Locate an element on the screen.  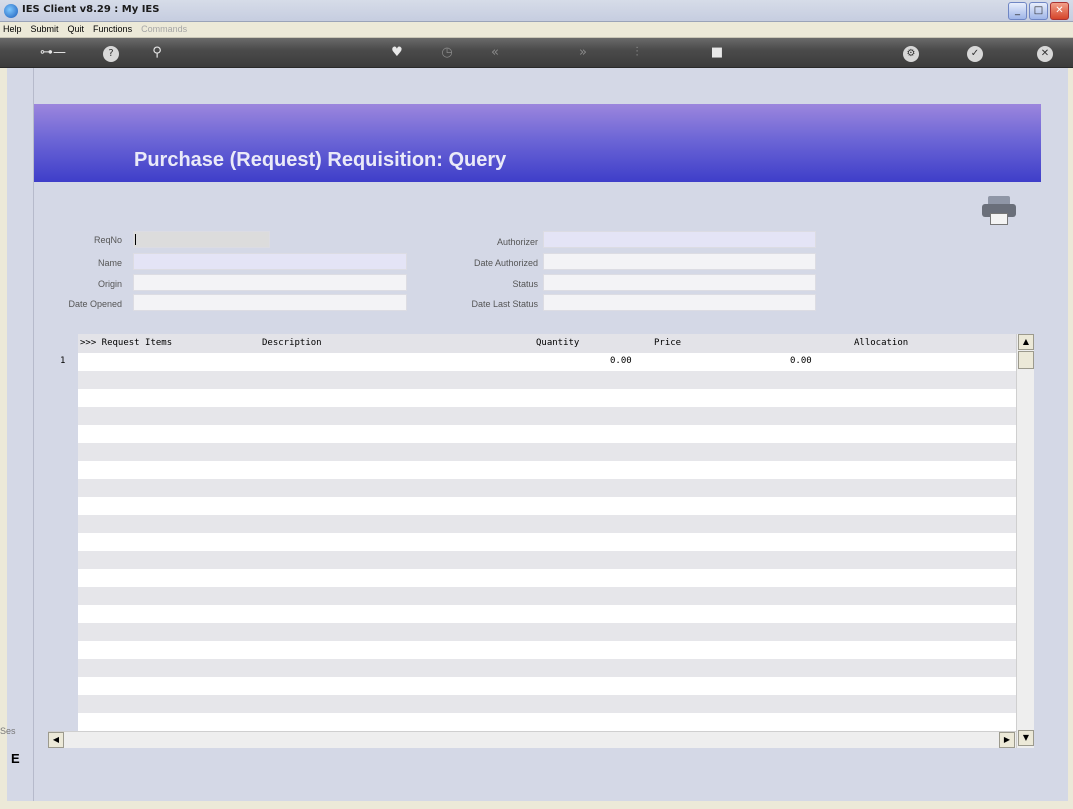
scroll-down-button: ▼ is located at coordinates (1026, 738).